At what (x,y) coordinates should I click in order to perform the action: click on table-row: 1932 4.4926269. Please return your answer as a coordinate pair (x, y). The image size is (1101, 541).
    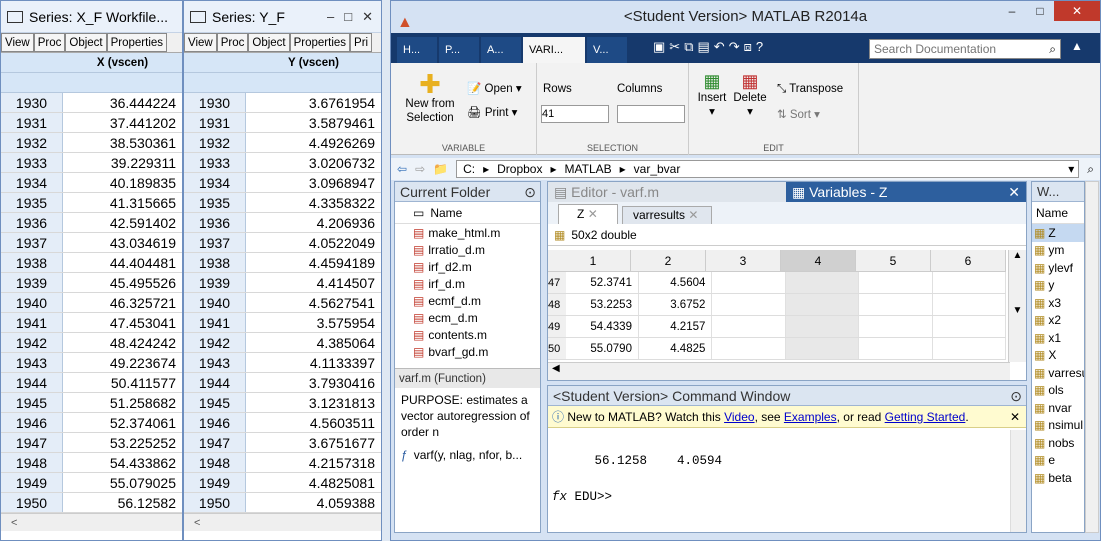
    Looking at the image, I should click on (282, 143).